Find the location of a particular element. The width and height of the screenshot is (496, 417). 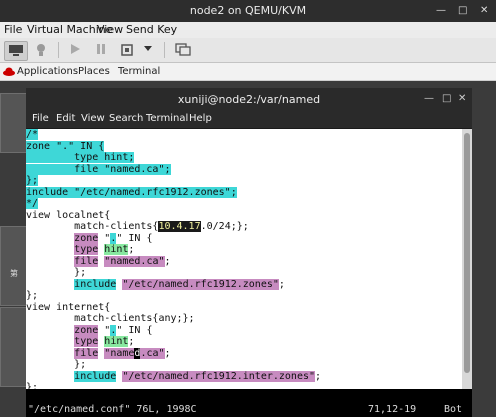

console-button is located at coordinates (16, 51).